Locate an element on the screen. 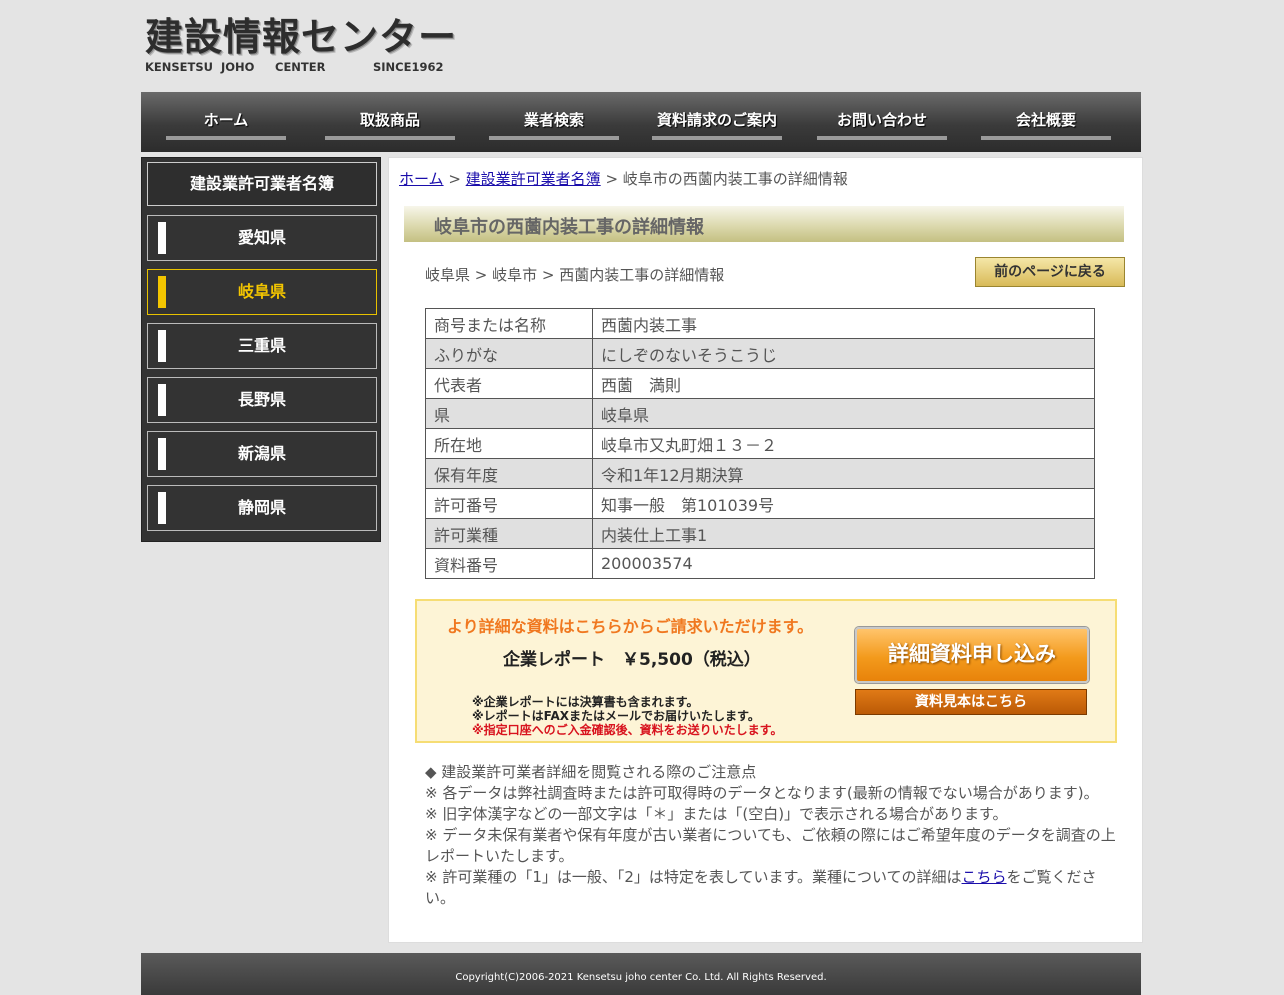  table-key: 県 is located at coordinates (509, 413).